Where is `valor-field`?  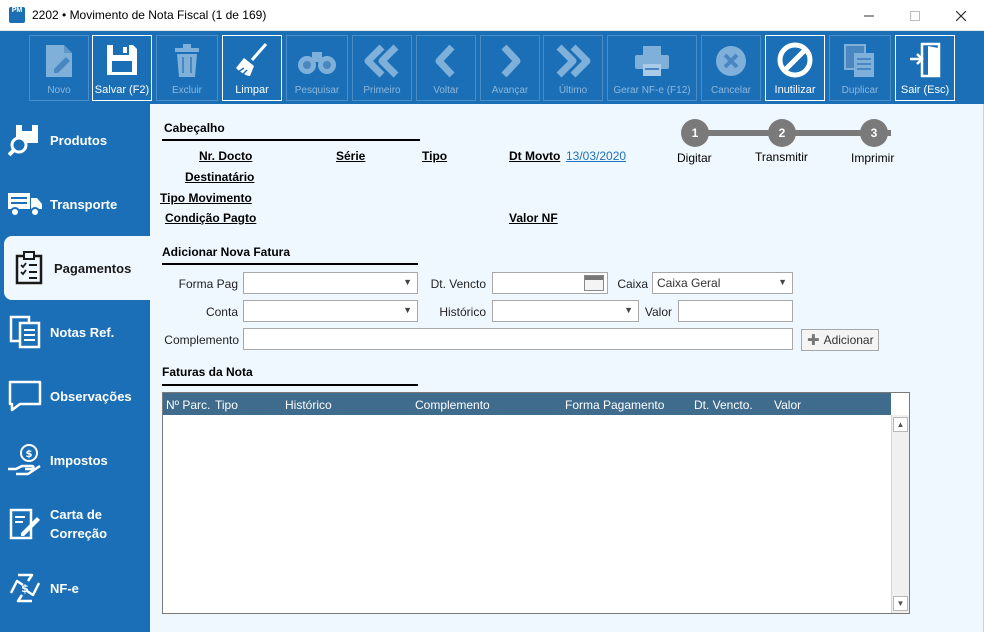 valor-field is located at coordinates (735, 311).